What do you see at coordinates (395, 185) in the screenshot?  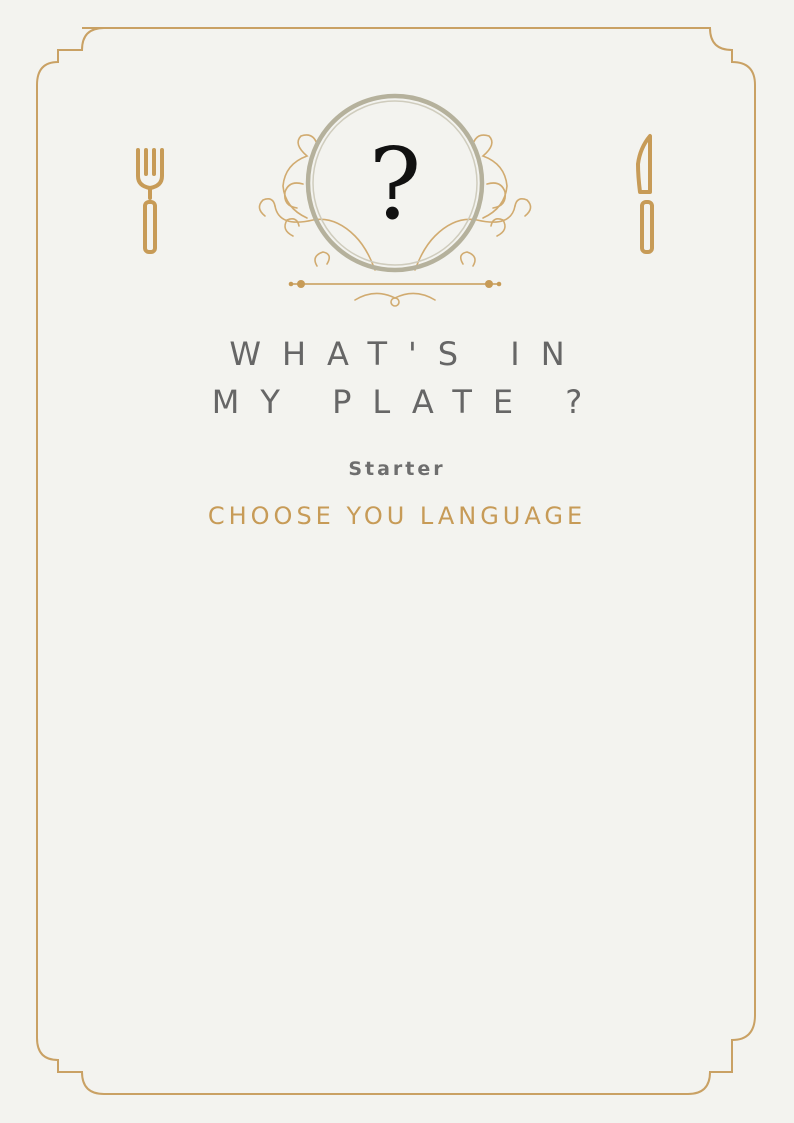 I see `plate-symbol: ?` at bounding box center [395, 185].